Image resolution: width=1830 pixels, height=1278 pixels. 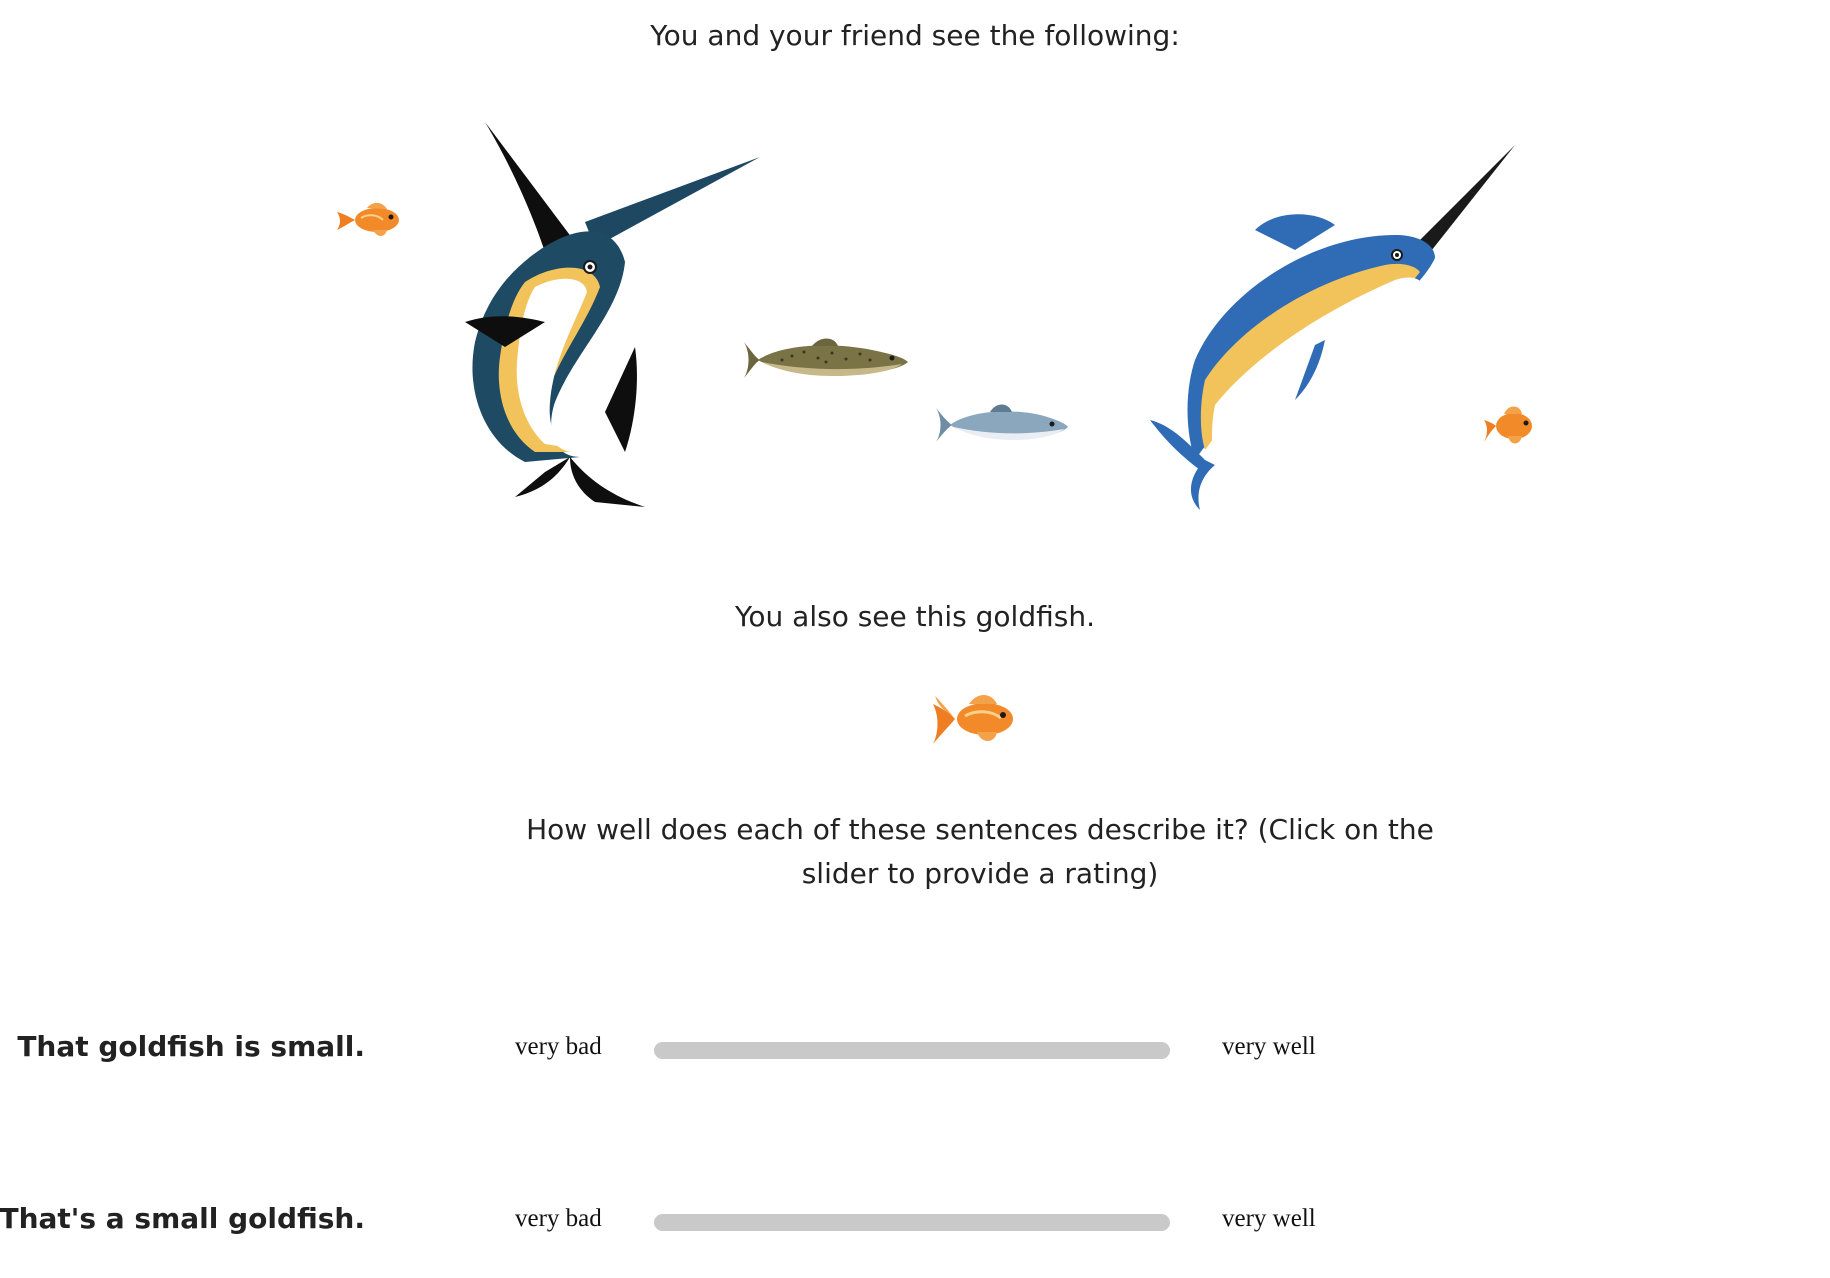 I want to click on goldfish-small-right-icon, so click(x=1508, y=425).